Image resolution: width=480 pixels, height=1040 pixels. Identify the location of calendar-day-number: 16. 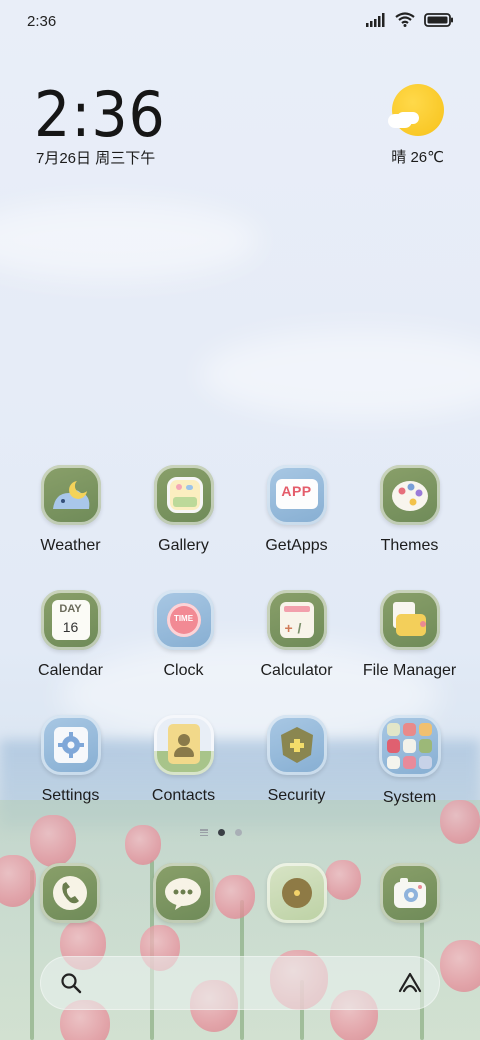
(70, 627).